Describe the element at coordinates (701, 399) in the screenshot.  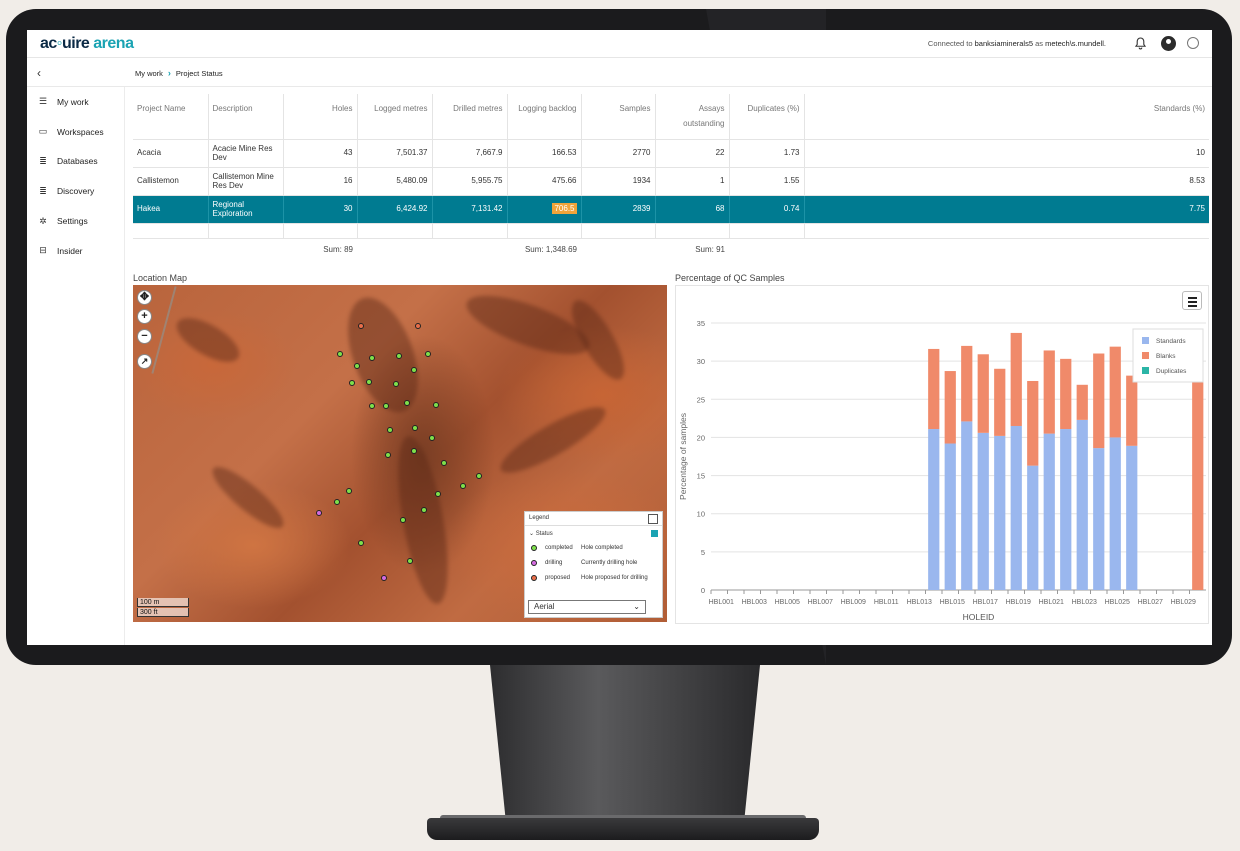
I see `y-tick-label: 25` at that location.